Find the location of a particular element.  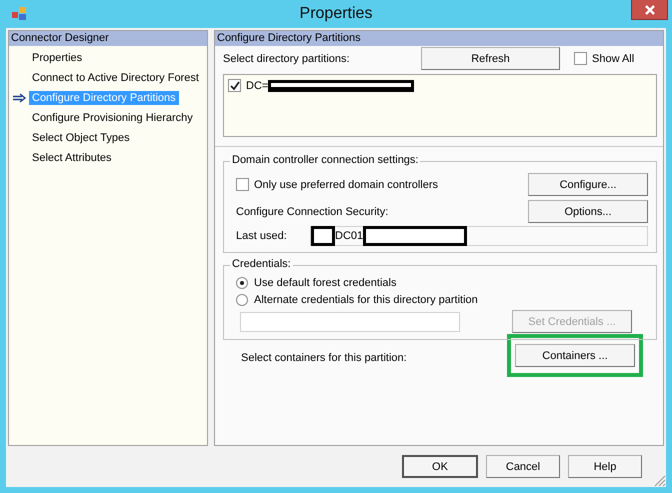

dialog-button: Help is located at coordinates (605, 466).